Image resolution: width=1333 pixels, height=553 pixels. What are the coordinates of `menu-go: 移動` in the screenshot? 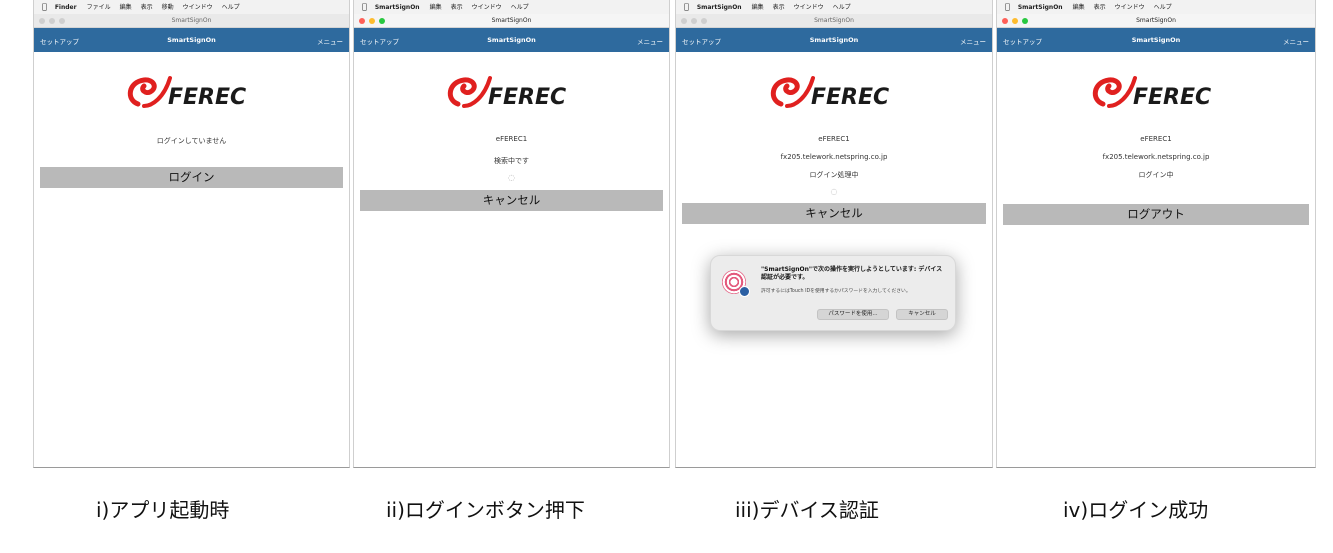 It's located at (168, 7).